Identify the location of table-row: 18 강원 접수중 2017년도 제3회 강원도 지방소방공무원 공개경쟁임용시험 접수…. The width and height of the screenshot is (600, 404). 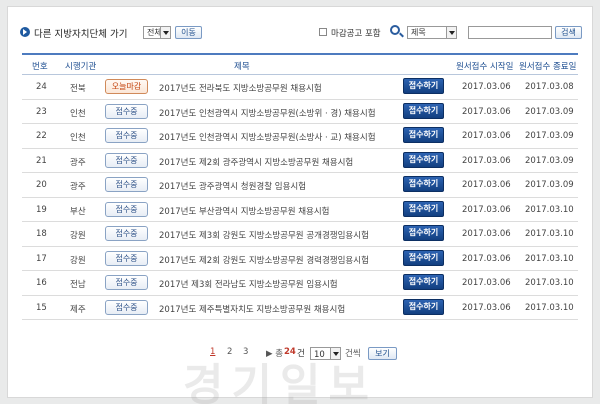
(300, 234).